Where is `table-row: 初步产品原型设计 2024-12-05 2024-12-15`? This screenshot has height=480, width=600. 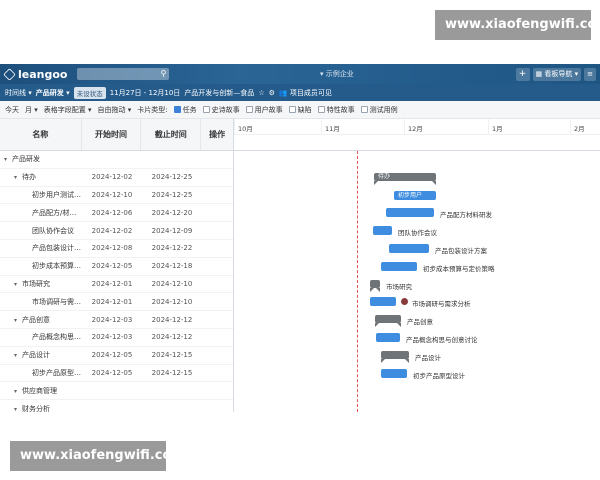
table-row: 初步产品原型设计 2024-12-05 2024-12-15 is located at coordinates (116, 374).